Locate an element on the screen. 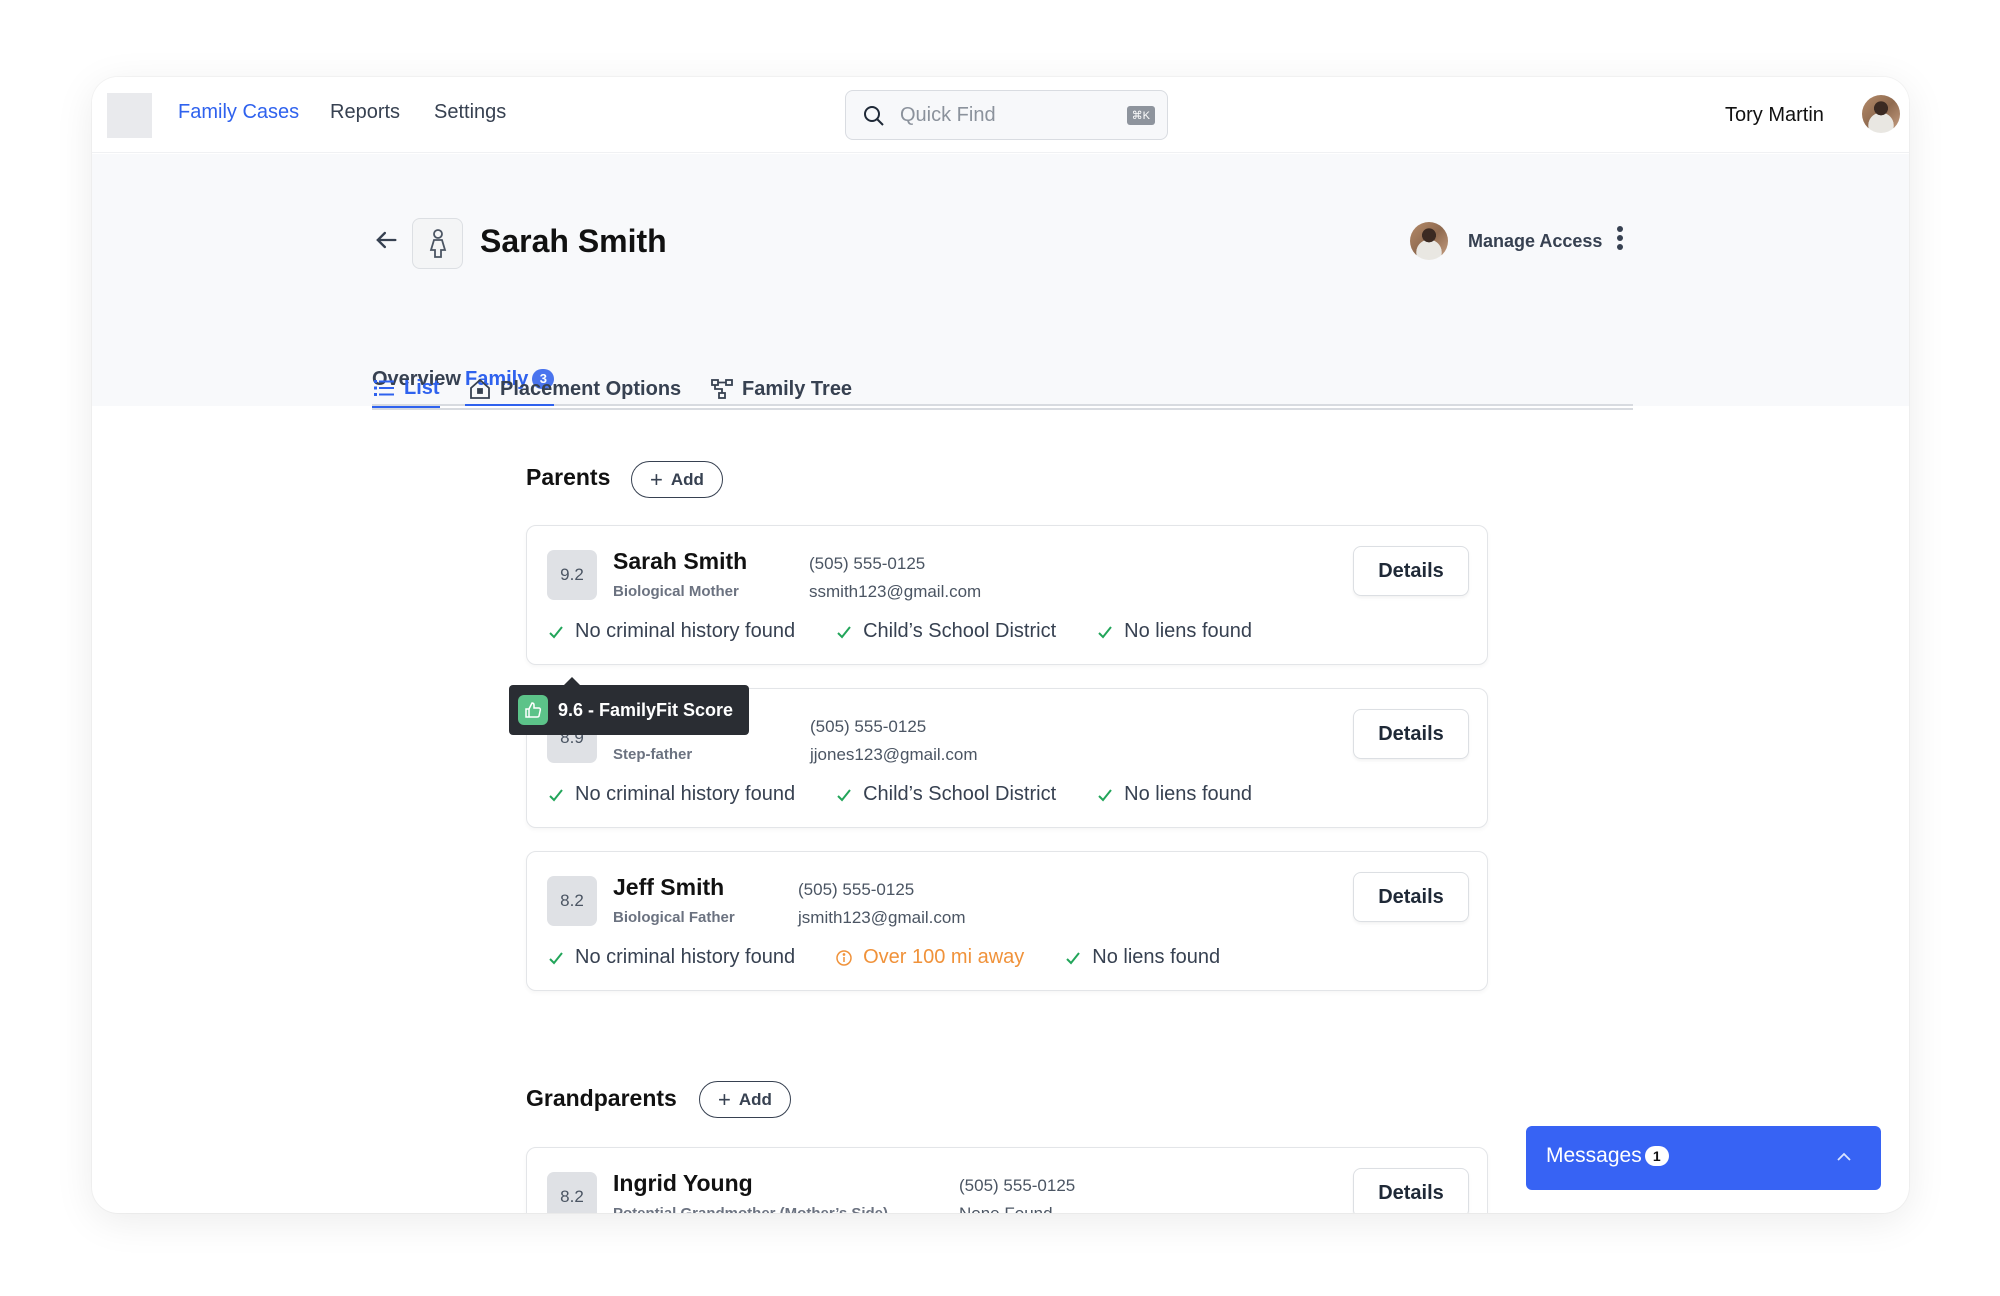 This screenshot has height=1296, width=2000. subtab-family-tree: Family Tree is located at coordinates (781, 389).